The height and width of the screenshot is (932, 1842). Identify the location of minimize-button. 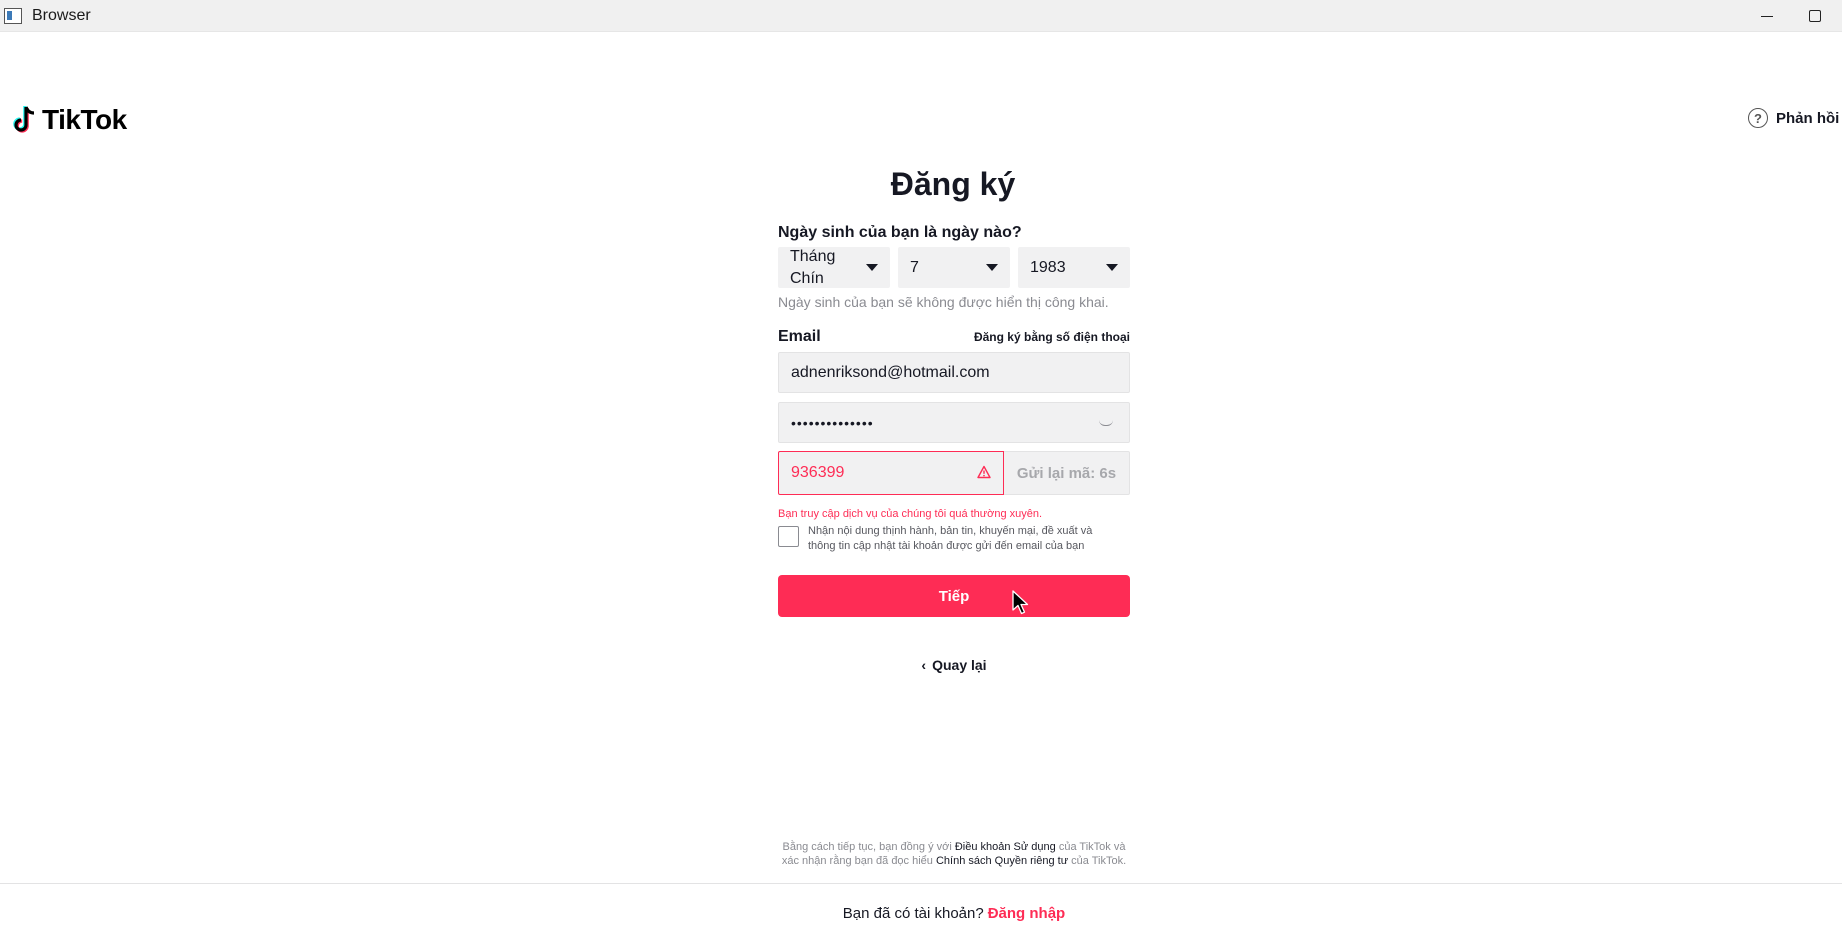
(1767, 16).